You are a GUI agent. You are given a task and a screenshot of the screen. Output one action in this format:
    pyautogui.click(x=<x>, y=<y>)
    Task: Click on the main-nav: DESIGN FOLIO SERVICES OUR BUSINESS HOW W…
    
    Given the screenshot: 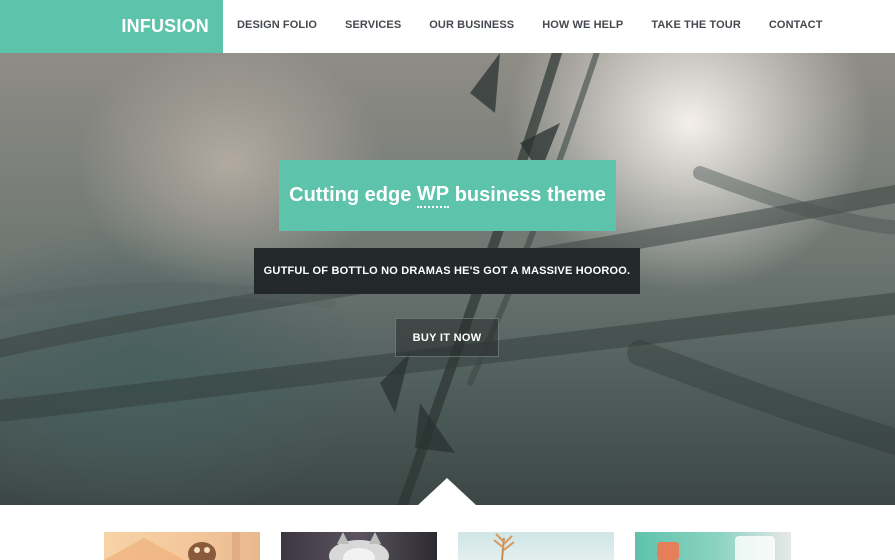 What is the action you would take?
    pyautogui.click(x=530, y=24)
    